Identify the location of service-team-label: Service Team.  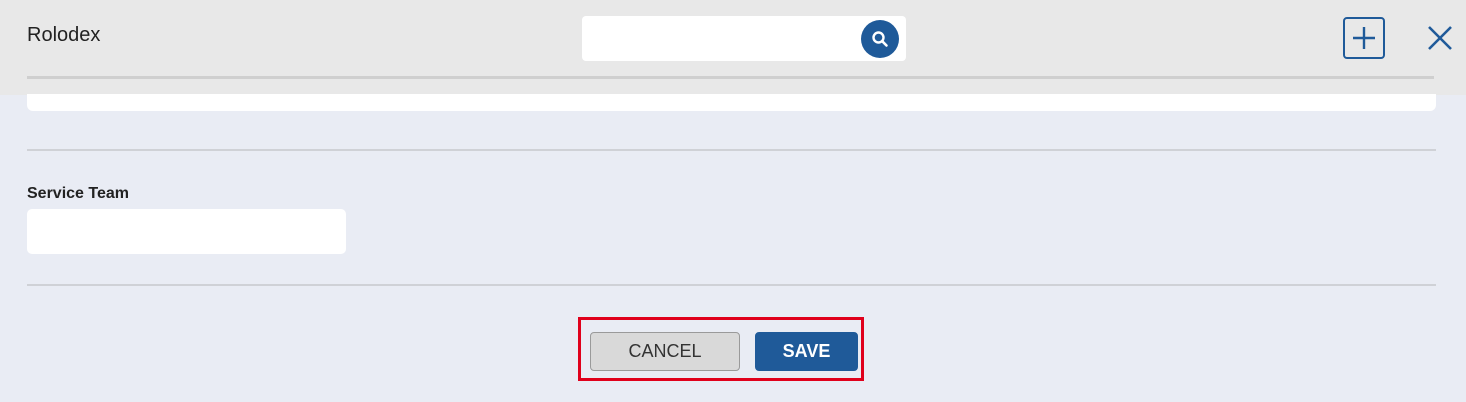
(78, 193).